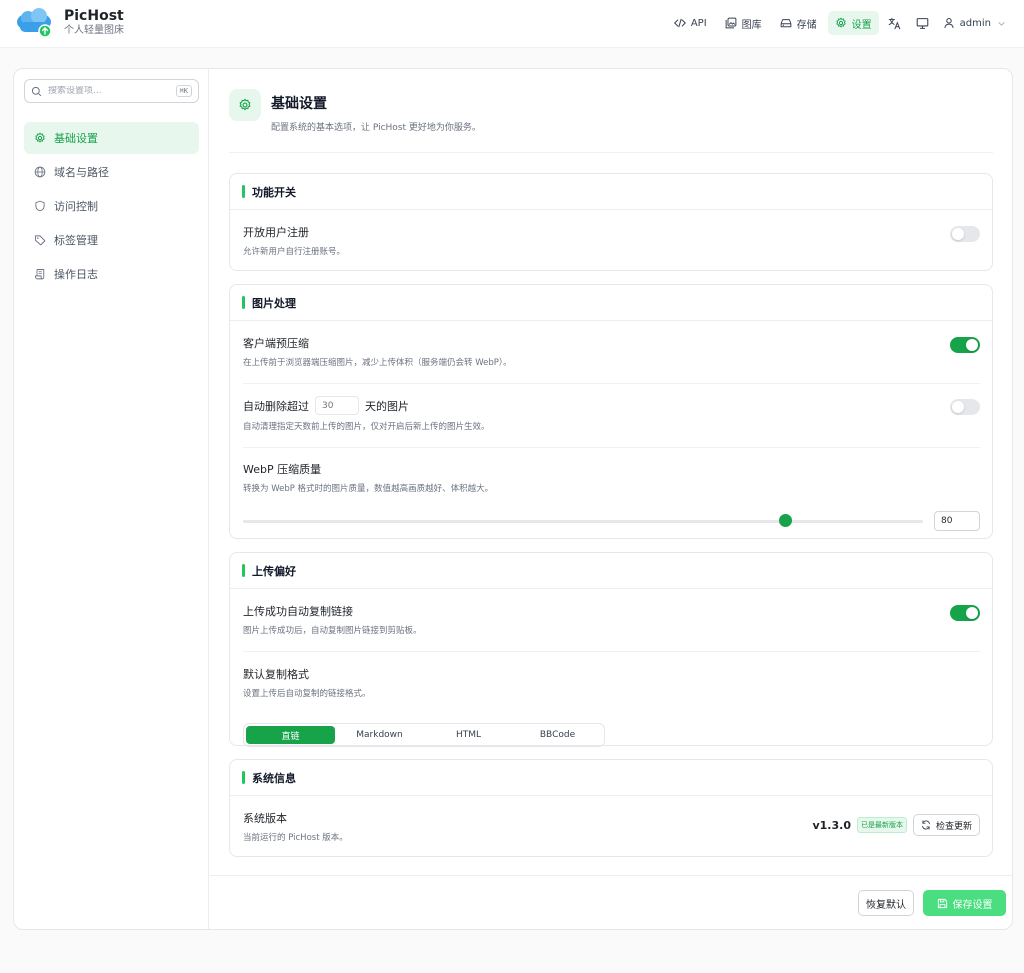 The width and height of the screenshot is (1024, 973). I want to click on sidebar-item-access: 访问控制, so click(111, 206).